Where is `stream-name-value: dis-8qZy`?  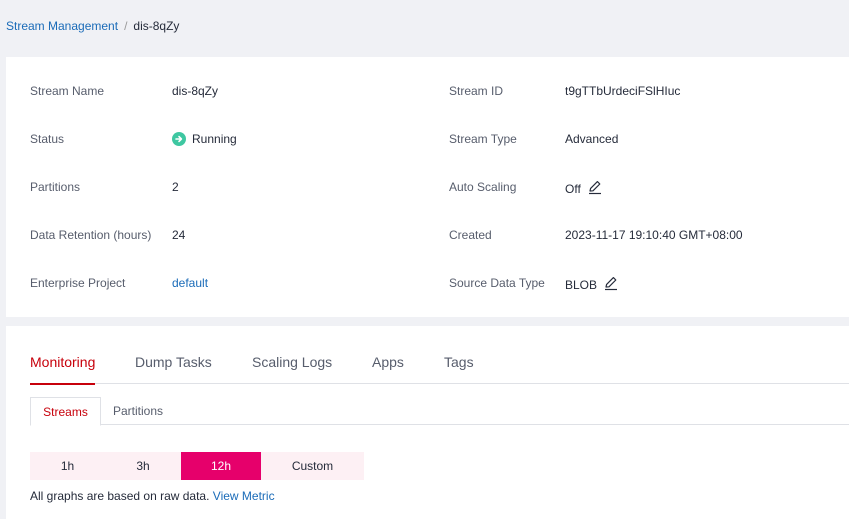
stream-name-value: dis-8qZy is located at coordinates (195, 91).